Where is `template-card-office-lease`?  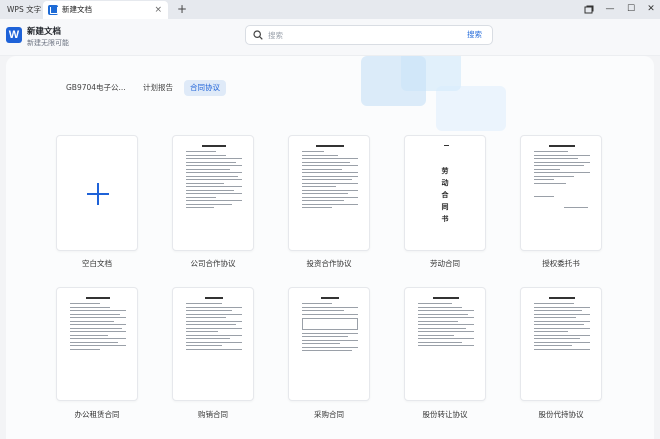 template-card-office-lease is located at coordinates (97, 344).